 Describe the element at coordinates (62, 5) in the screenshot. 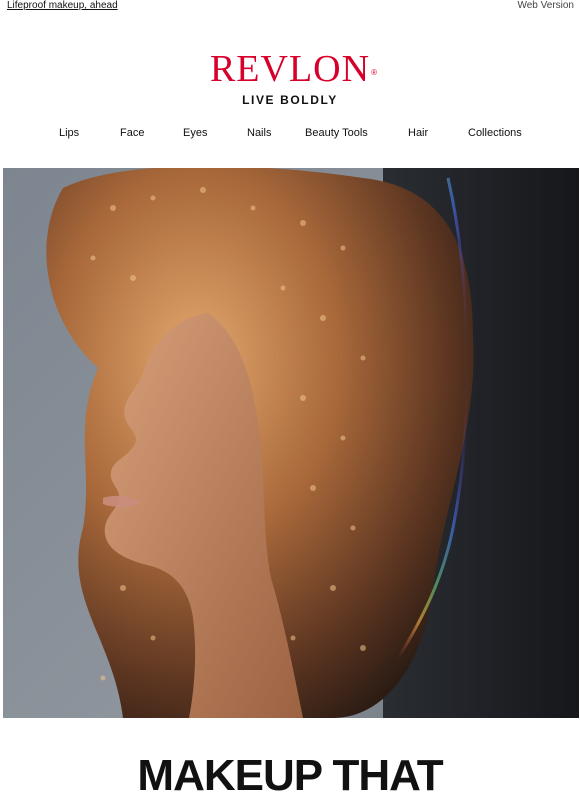

I see `preheader-link: Lifeproof makeup, ahead` at that location.